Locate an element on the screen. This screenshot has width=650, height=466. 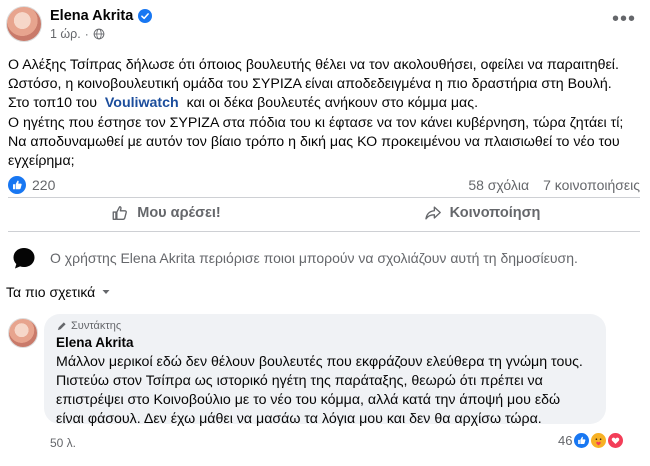
sort-label: Τα πιο σχετικά is located at coordinates (51, 292).